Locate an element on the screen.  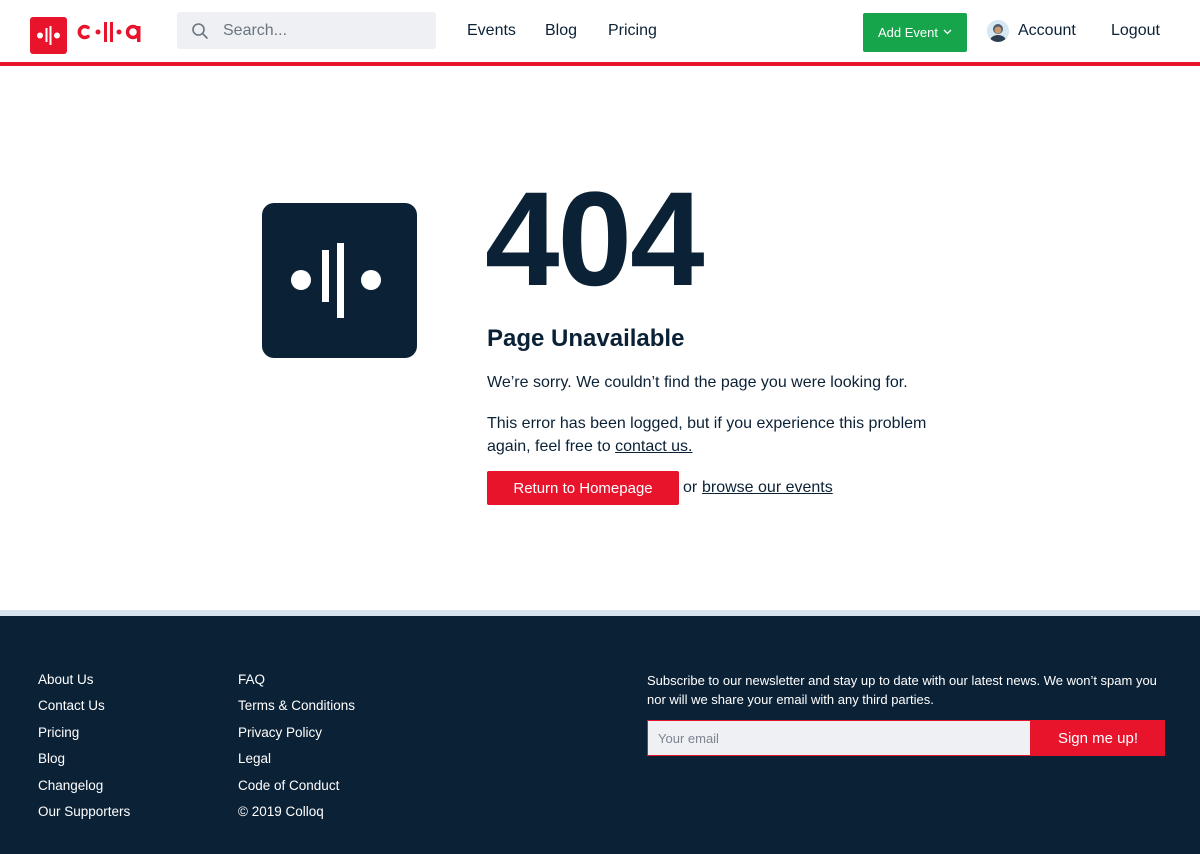
page-title: Page Unavailable is located at coordinates (586, 338).